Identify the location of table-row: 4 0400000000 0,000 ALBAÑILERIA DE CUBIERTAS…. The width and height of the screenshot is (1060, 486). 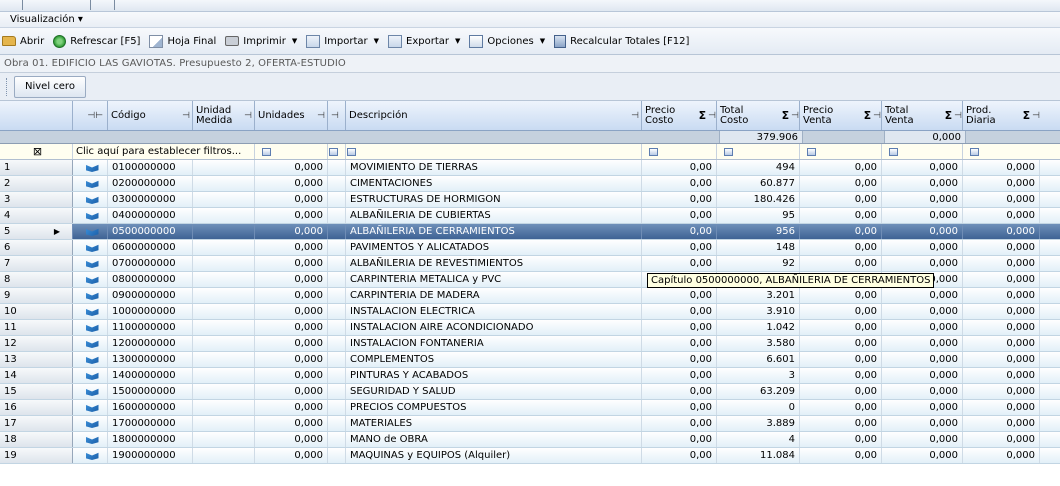
(530, 216).